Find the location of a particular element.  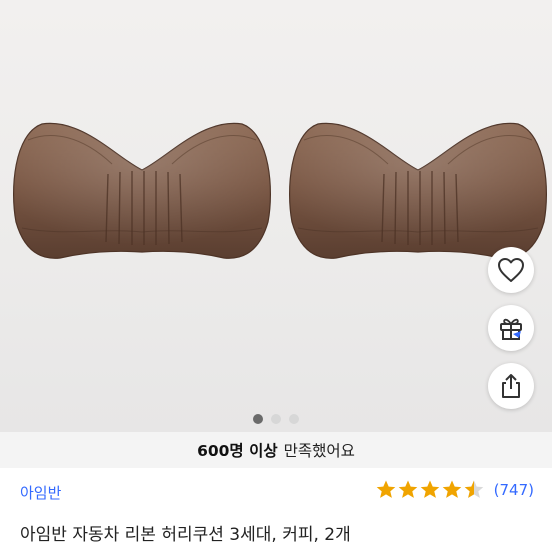

heart-icon is located at coordinates (511, 270).